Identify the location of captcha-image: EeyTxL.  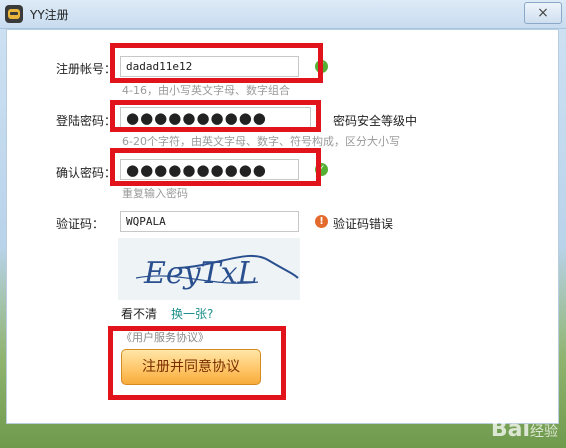
(209, 269).